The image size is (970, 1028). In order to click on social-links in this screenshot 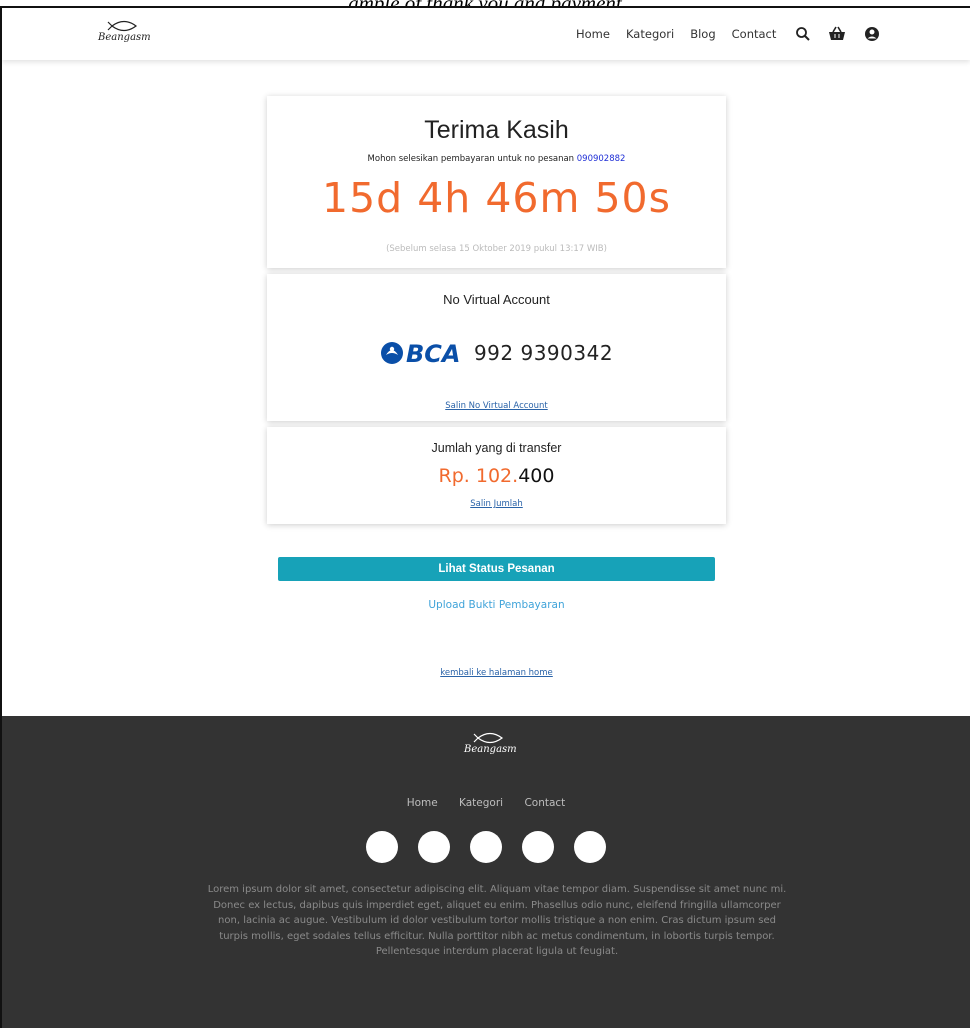, I will do `click(486, 847)`.